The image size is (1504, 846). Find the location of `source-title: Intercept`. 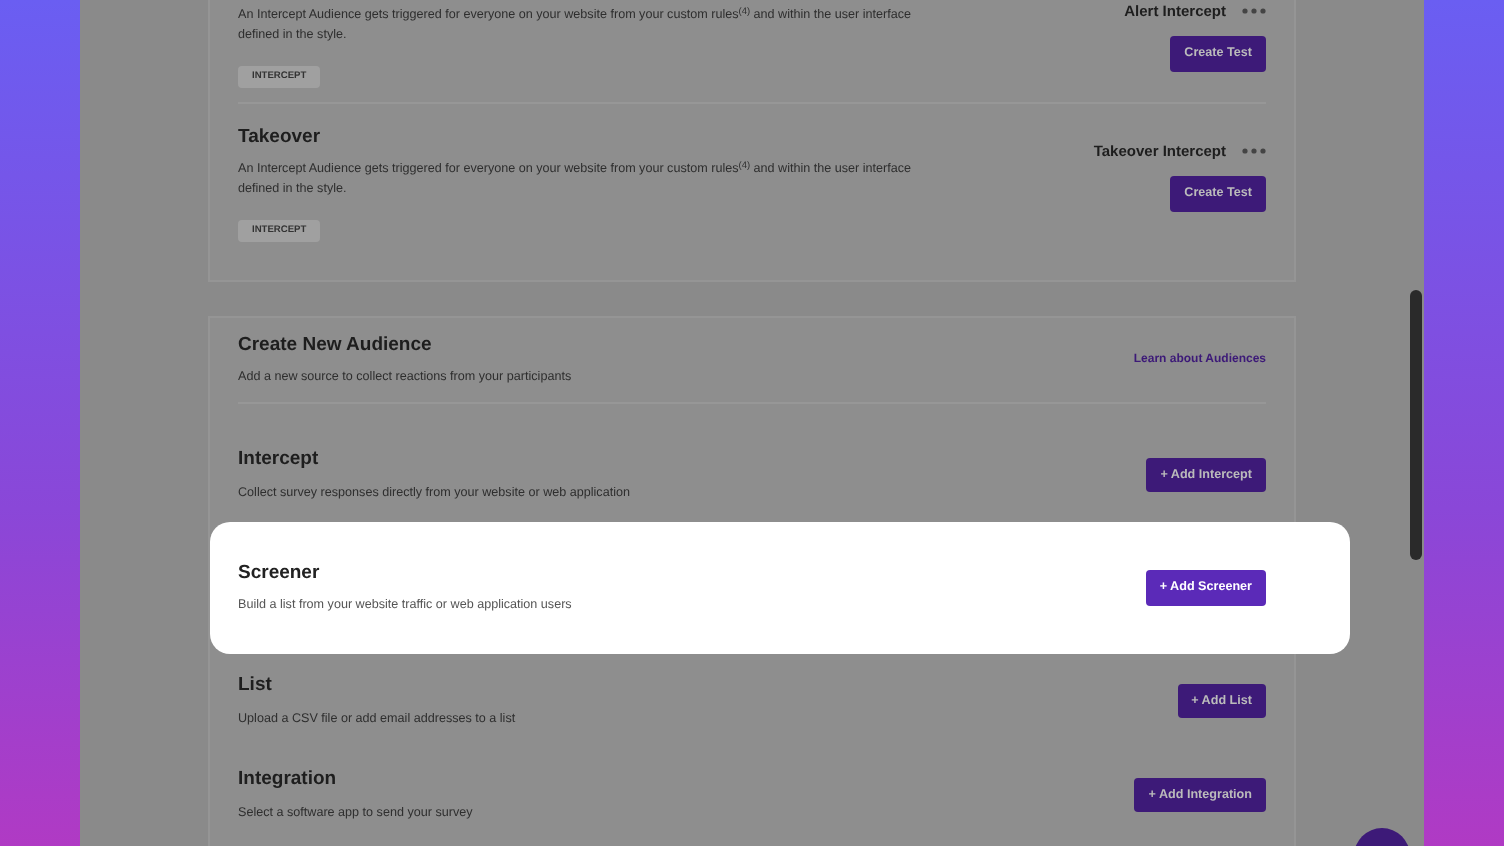

source-title: Intercept is located at coordinates (279, 460).